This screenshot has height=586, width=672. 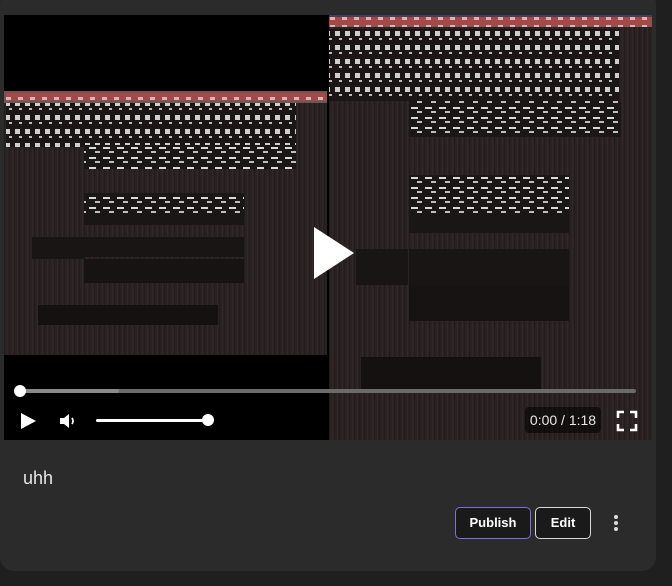 What do you see at coordinates (69, 391) in the screenshot?
I see `buffer-bar` at bounding box center [69, 391].